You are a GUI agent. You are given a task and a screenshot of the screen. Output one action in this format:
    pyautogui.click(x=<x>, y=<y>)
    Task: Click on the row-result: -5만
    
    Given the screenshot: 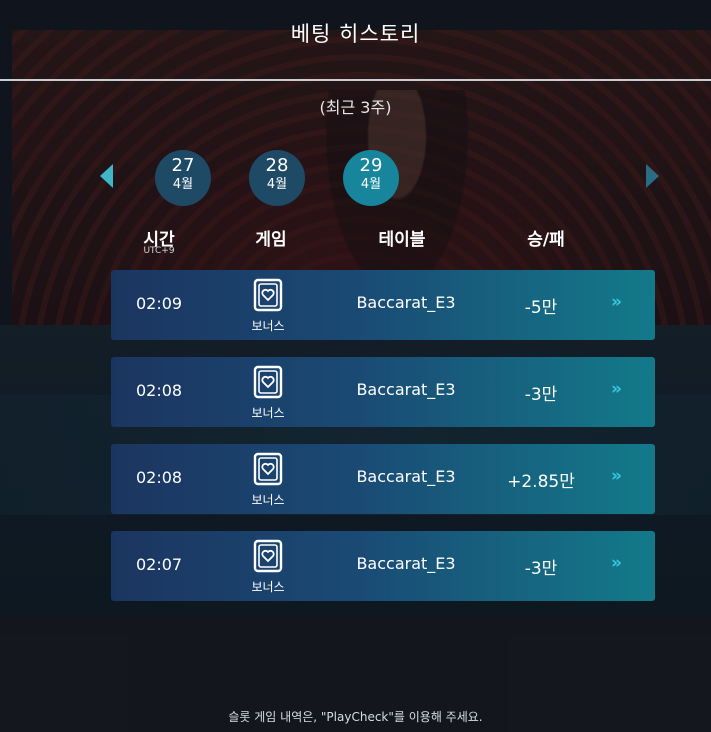 What is the action you would take?
    pyautogui.click(x=541, y=308)
    